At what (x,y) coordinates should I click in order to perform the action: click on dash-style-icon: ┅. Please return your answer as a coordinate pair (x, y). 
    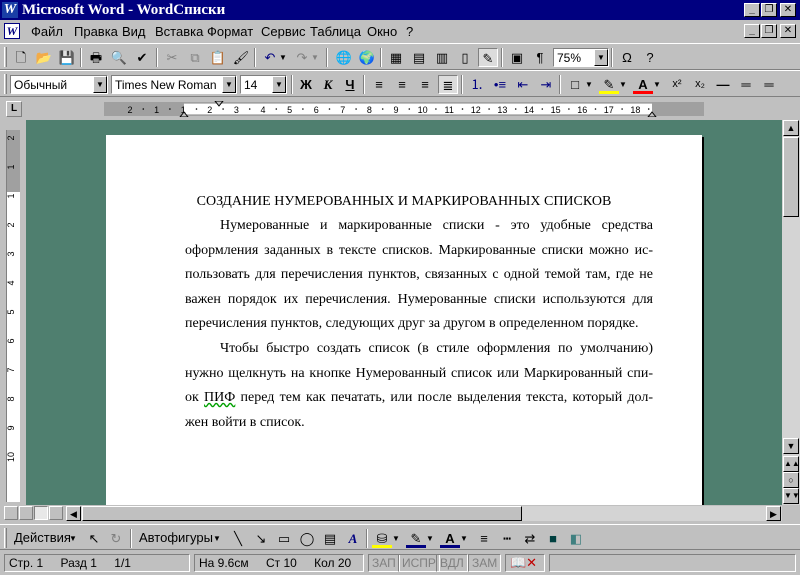
    Looking at the image, I should click on (507, 538).